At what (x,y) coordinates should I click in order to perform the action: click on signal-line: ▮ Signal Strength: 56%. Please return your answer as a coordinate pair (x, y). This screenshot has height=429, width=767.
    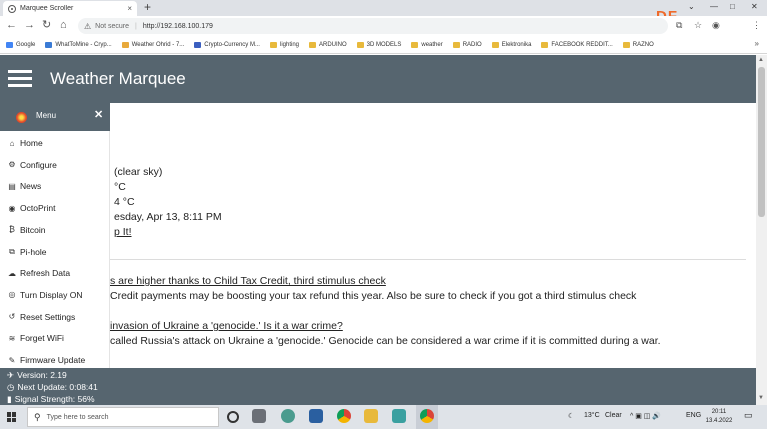
    Looking at the image, I should click on (51, 399).